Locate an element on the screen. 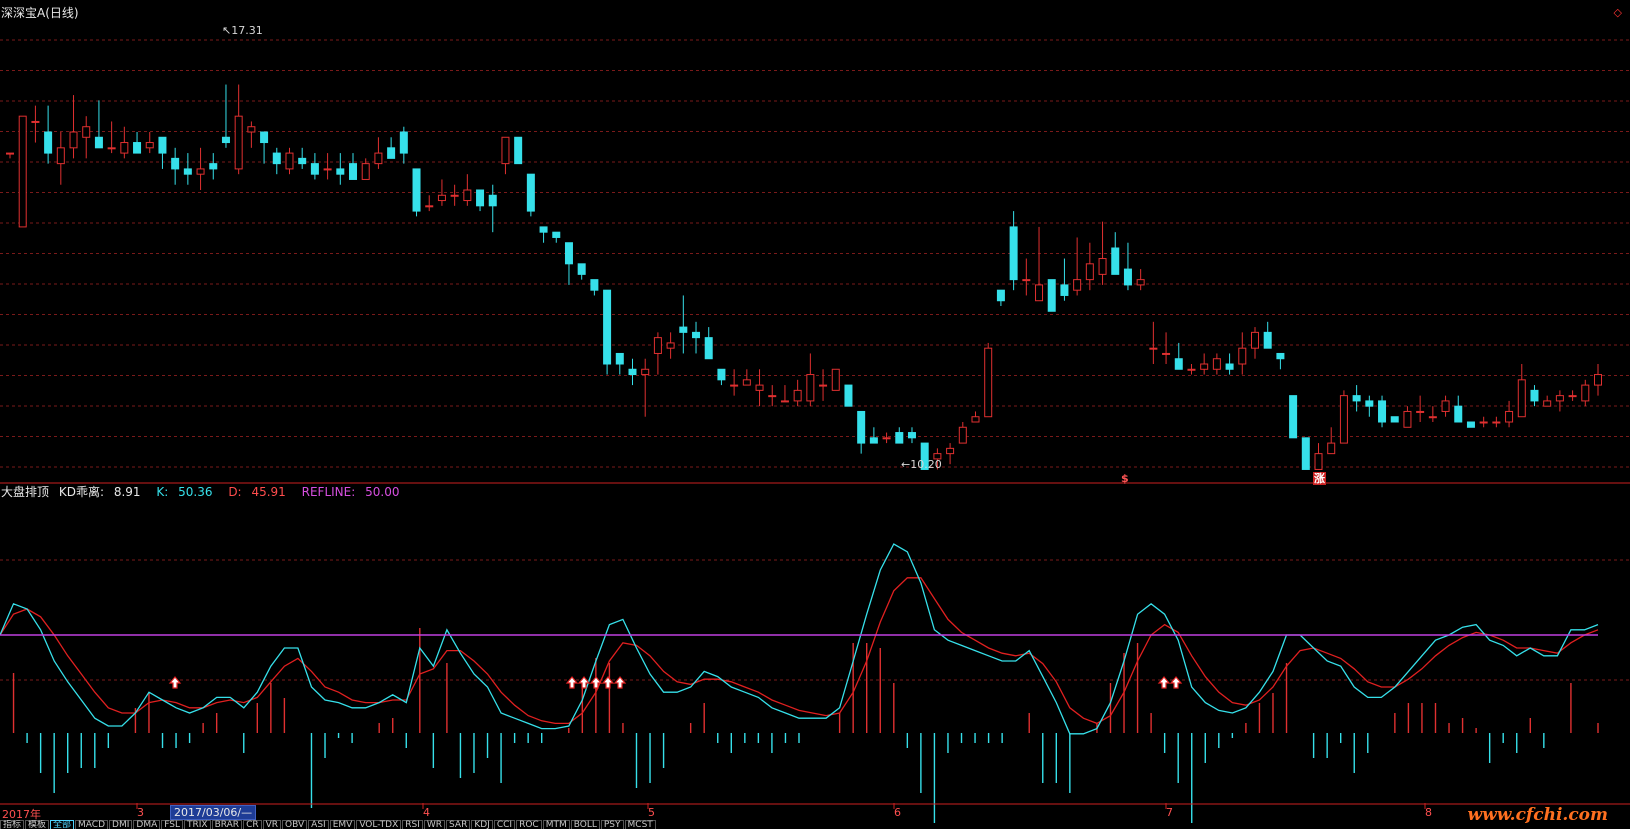  tab-17: SAR is located at coordinates (458, 824).